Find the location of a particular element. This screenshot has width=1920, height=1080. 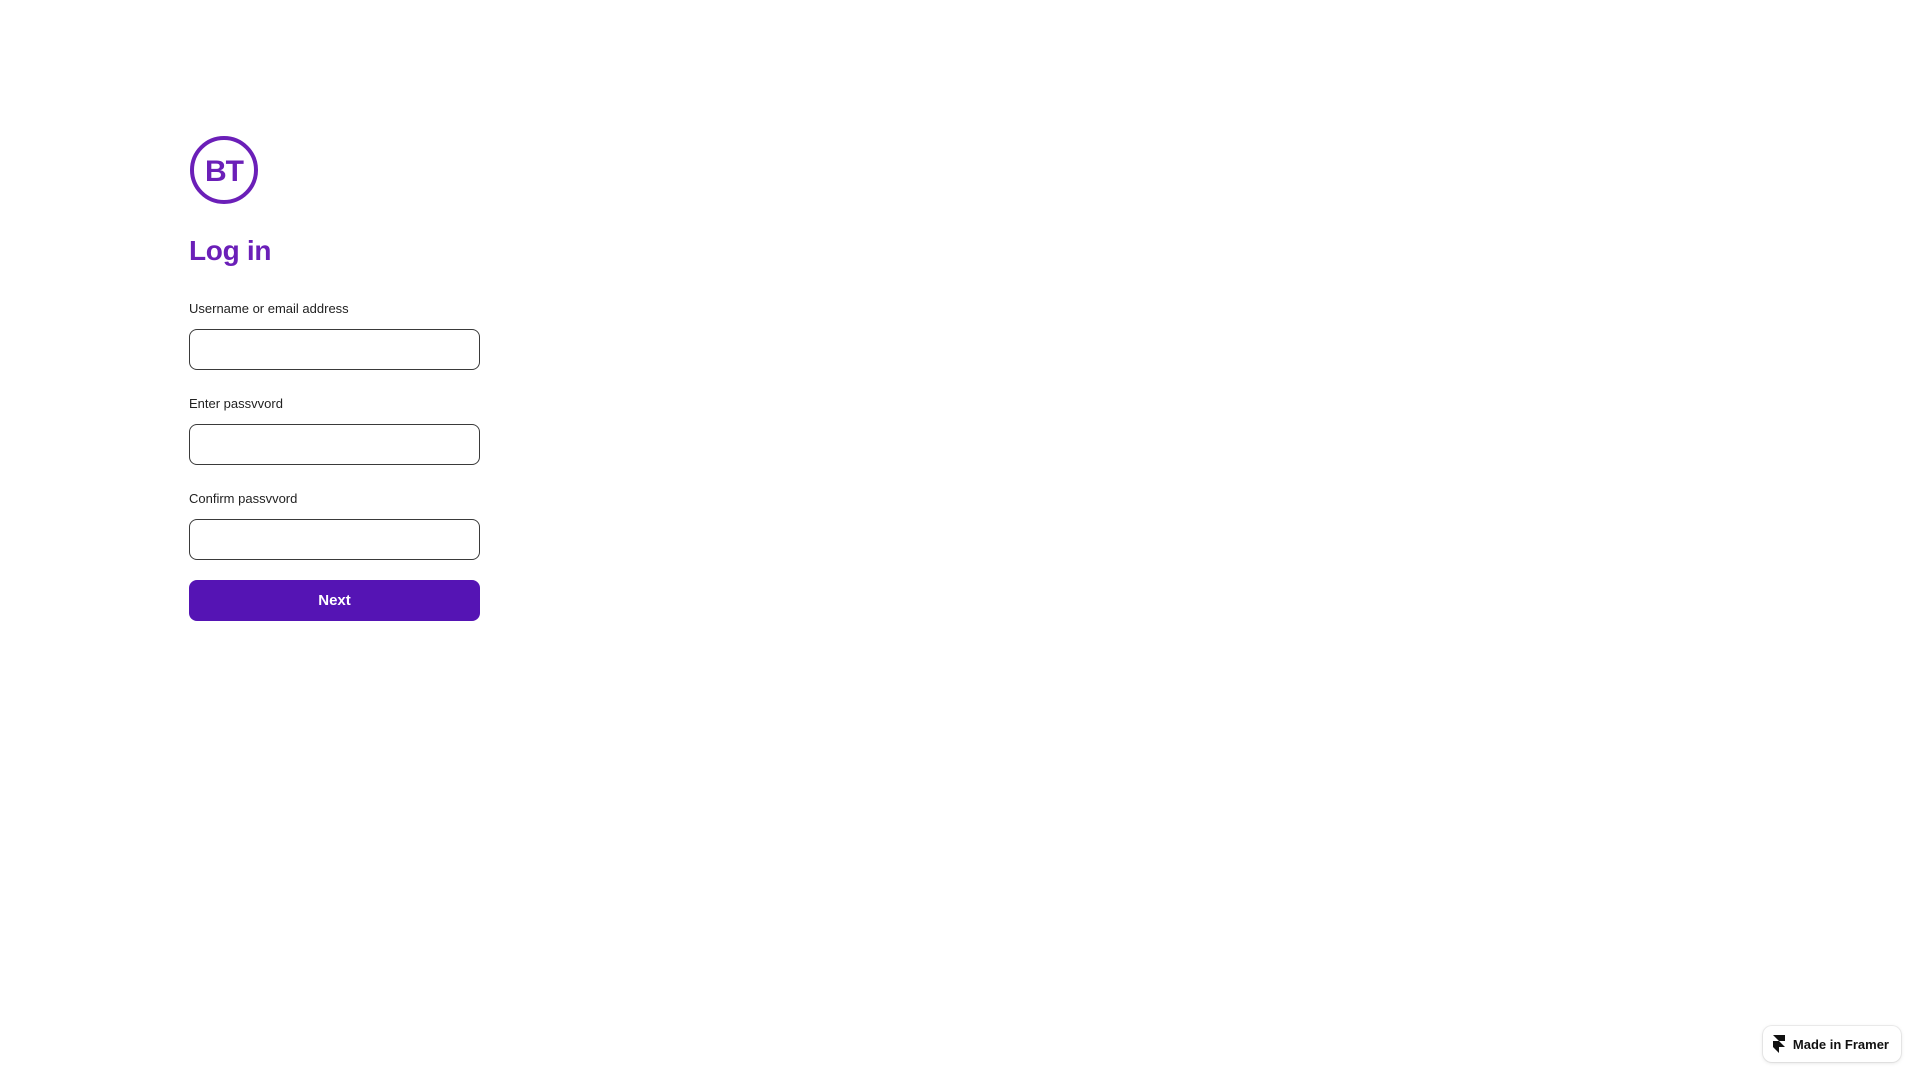

username-label: Username or email address is located at coordinates (269, 308).